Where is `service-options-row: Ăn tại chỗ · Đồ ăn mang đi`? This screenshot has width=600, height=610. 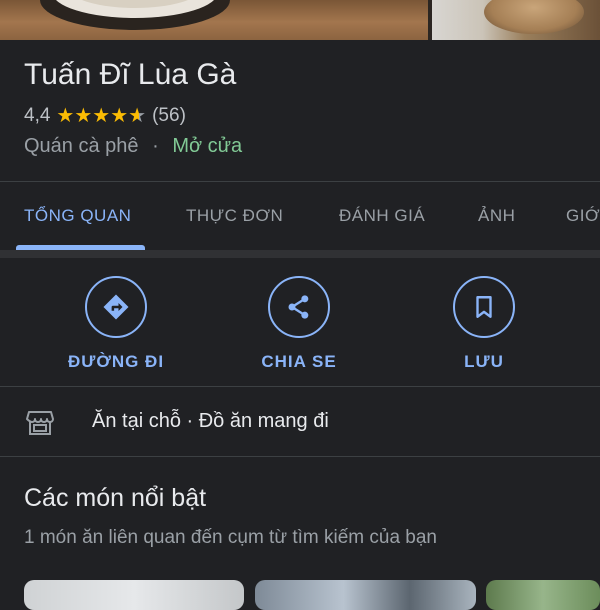
service-options-row: Ăn tại chỗ · Đồ ăn mang đi is located at coordinates (300, 422).